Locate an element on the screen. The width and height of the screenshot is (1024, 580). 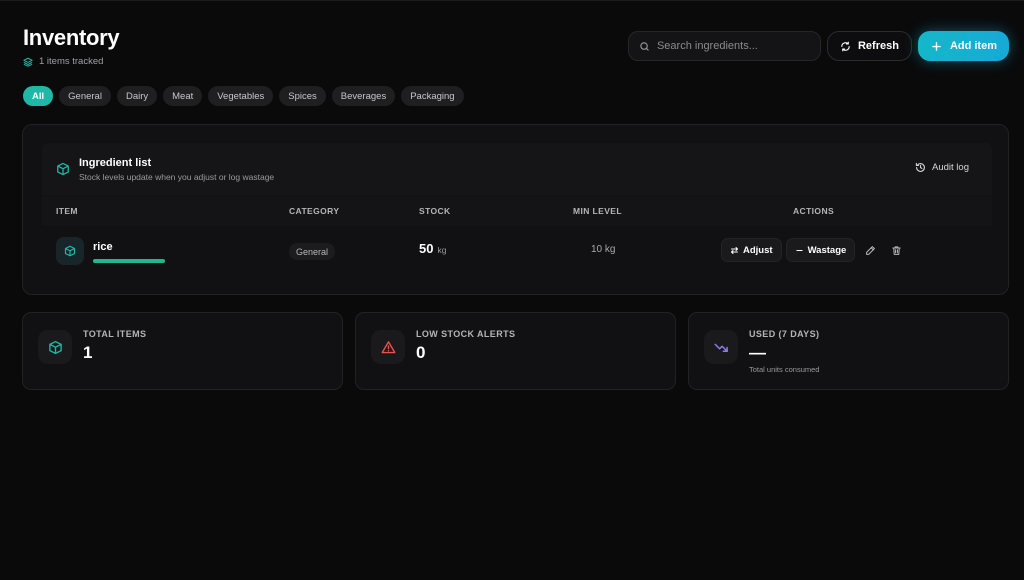
stat-label: TOTAL ITEMS is located at coordinates (115, 334).